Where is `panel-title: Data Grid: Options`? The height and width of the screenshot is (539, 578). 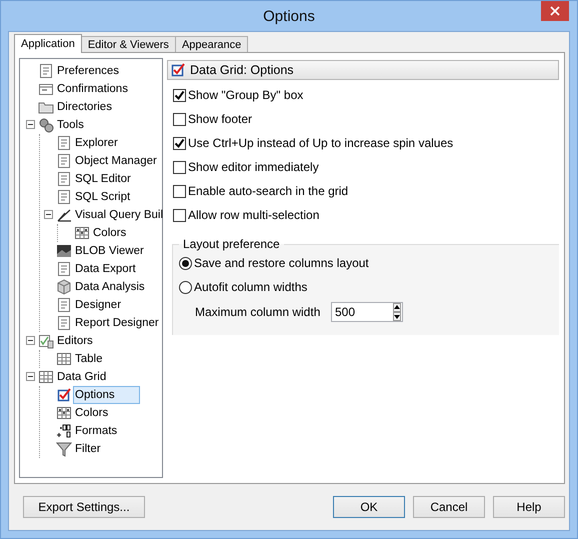
panel-title: Data Grid: Options is located at coordinates (242, 70).